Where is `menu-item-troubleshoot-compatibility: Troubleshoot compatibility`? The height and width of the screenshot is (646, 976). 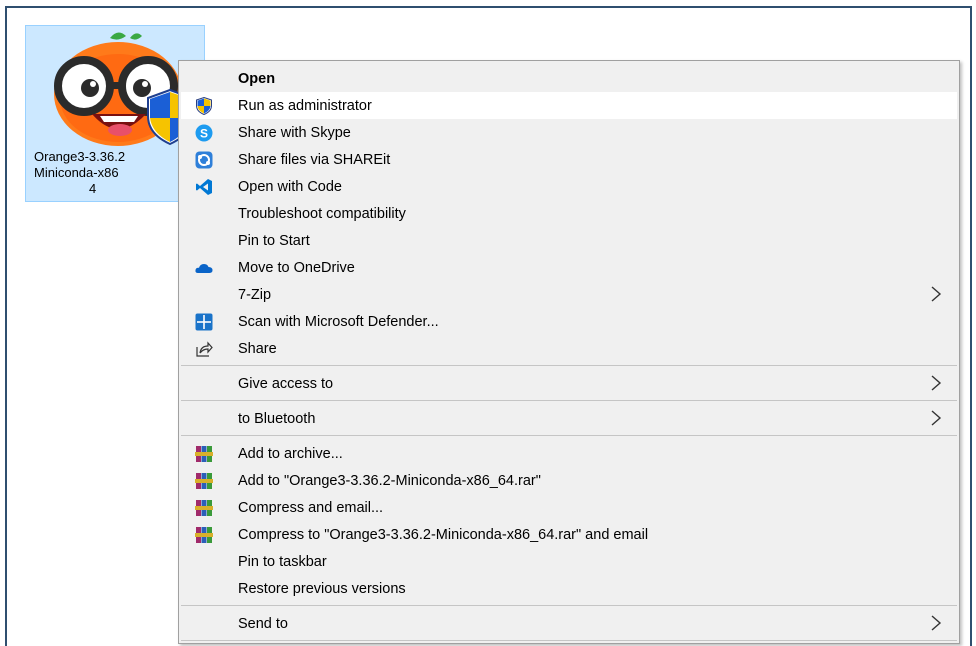
menu-item-troubleshoot-compatibility: Troubleshoot compatibility is located at coordinates (569, 213).